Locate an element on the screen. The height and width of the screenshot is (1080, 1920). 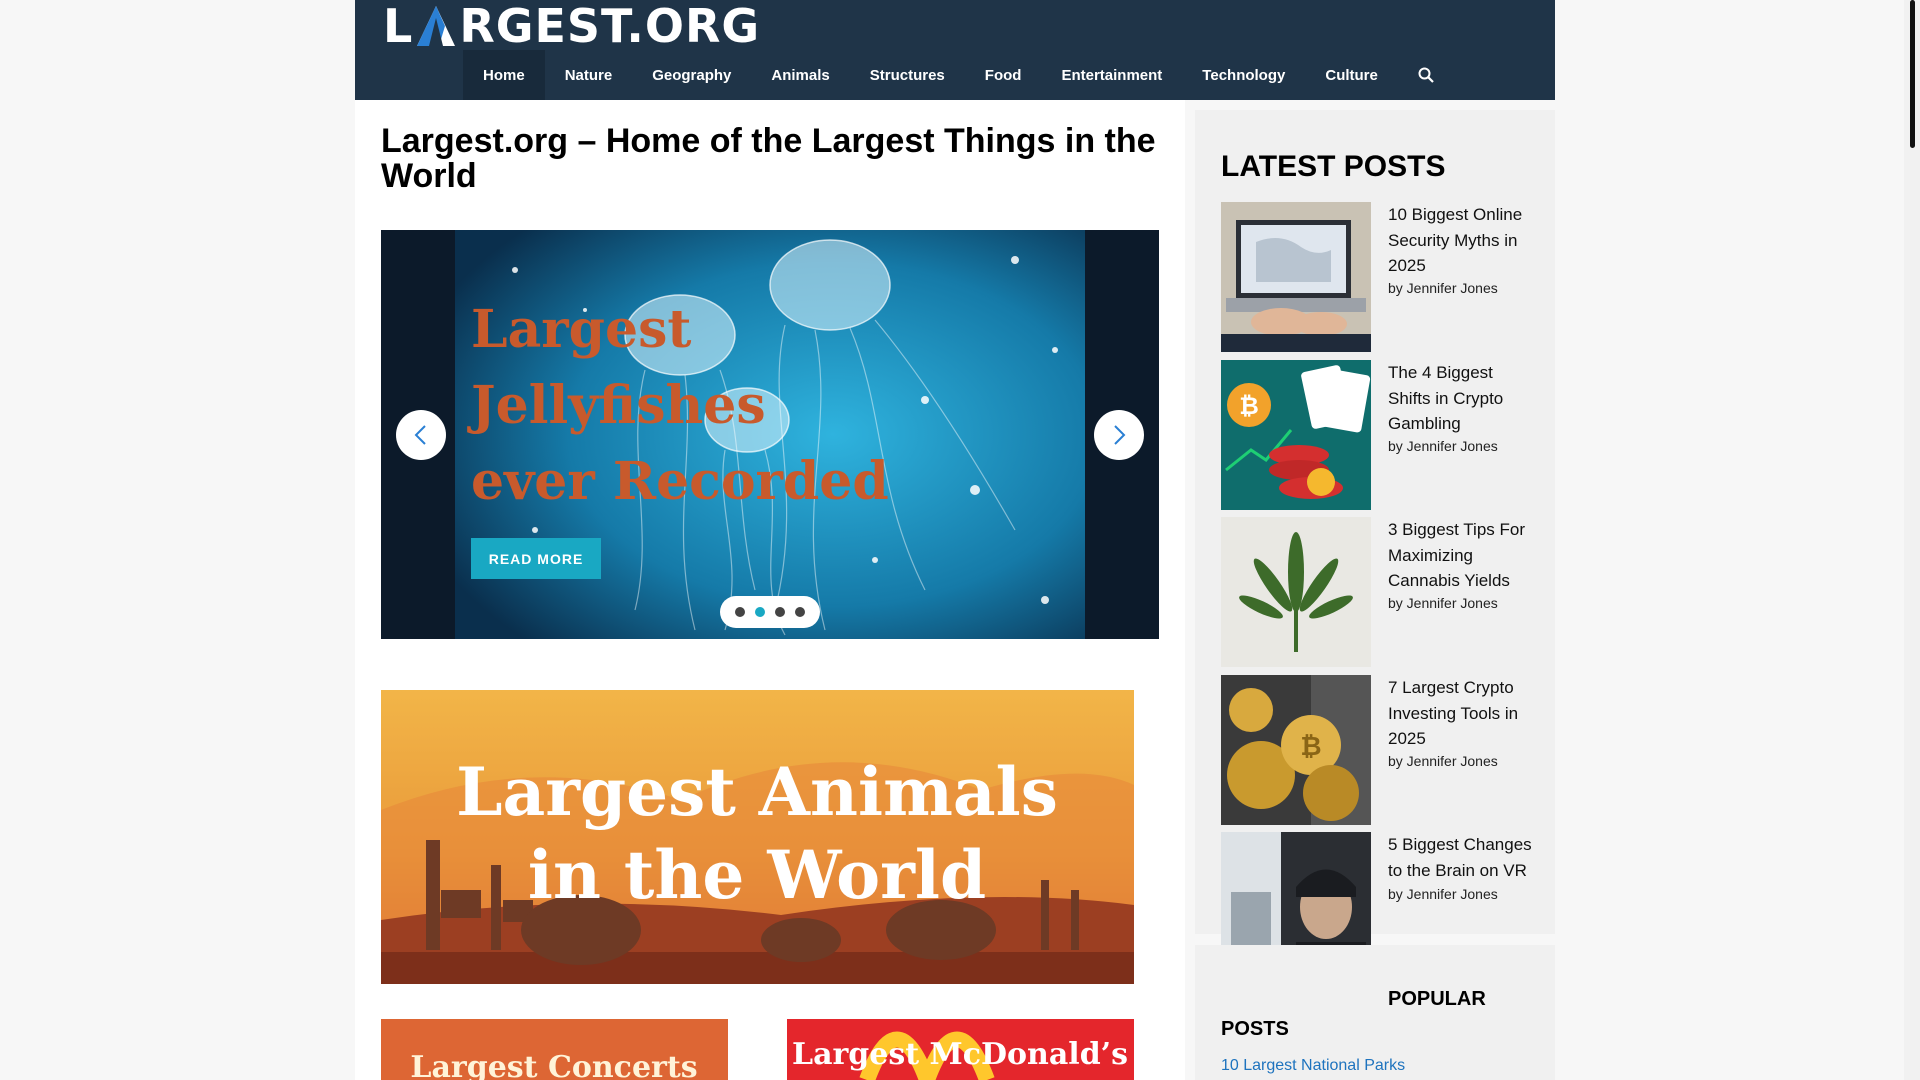
slider-next-button is located at coordinates (1119, 435).